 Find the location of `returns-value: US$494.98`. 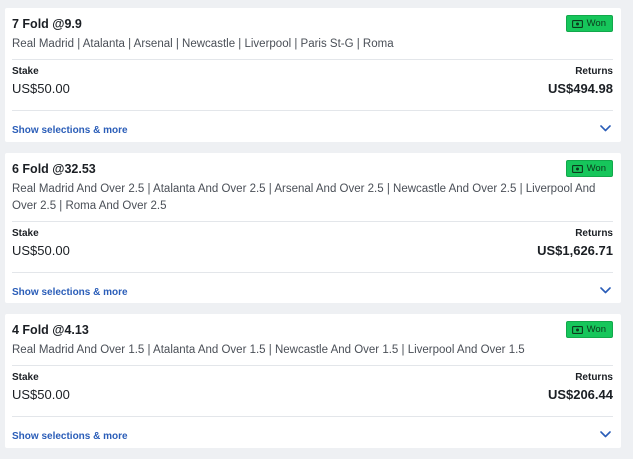

returns-value: US$494.98 is located at coordinates (580, 88).